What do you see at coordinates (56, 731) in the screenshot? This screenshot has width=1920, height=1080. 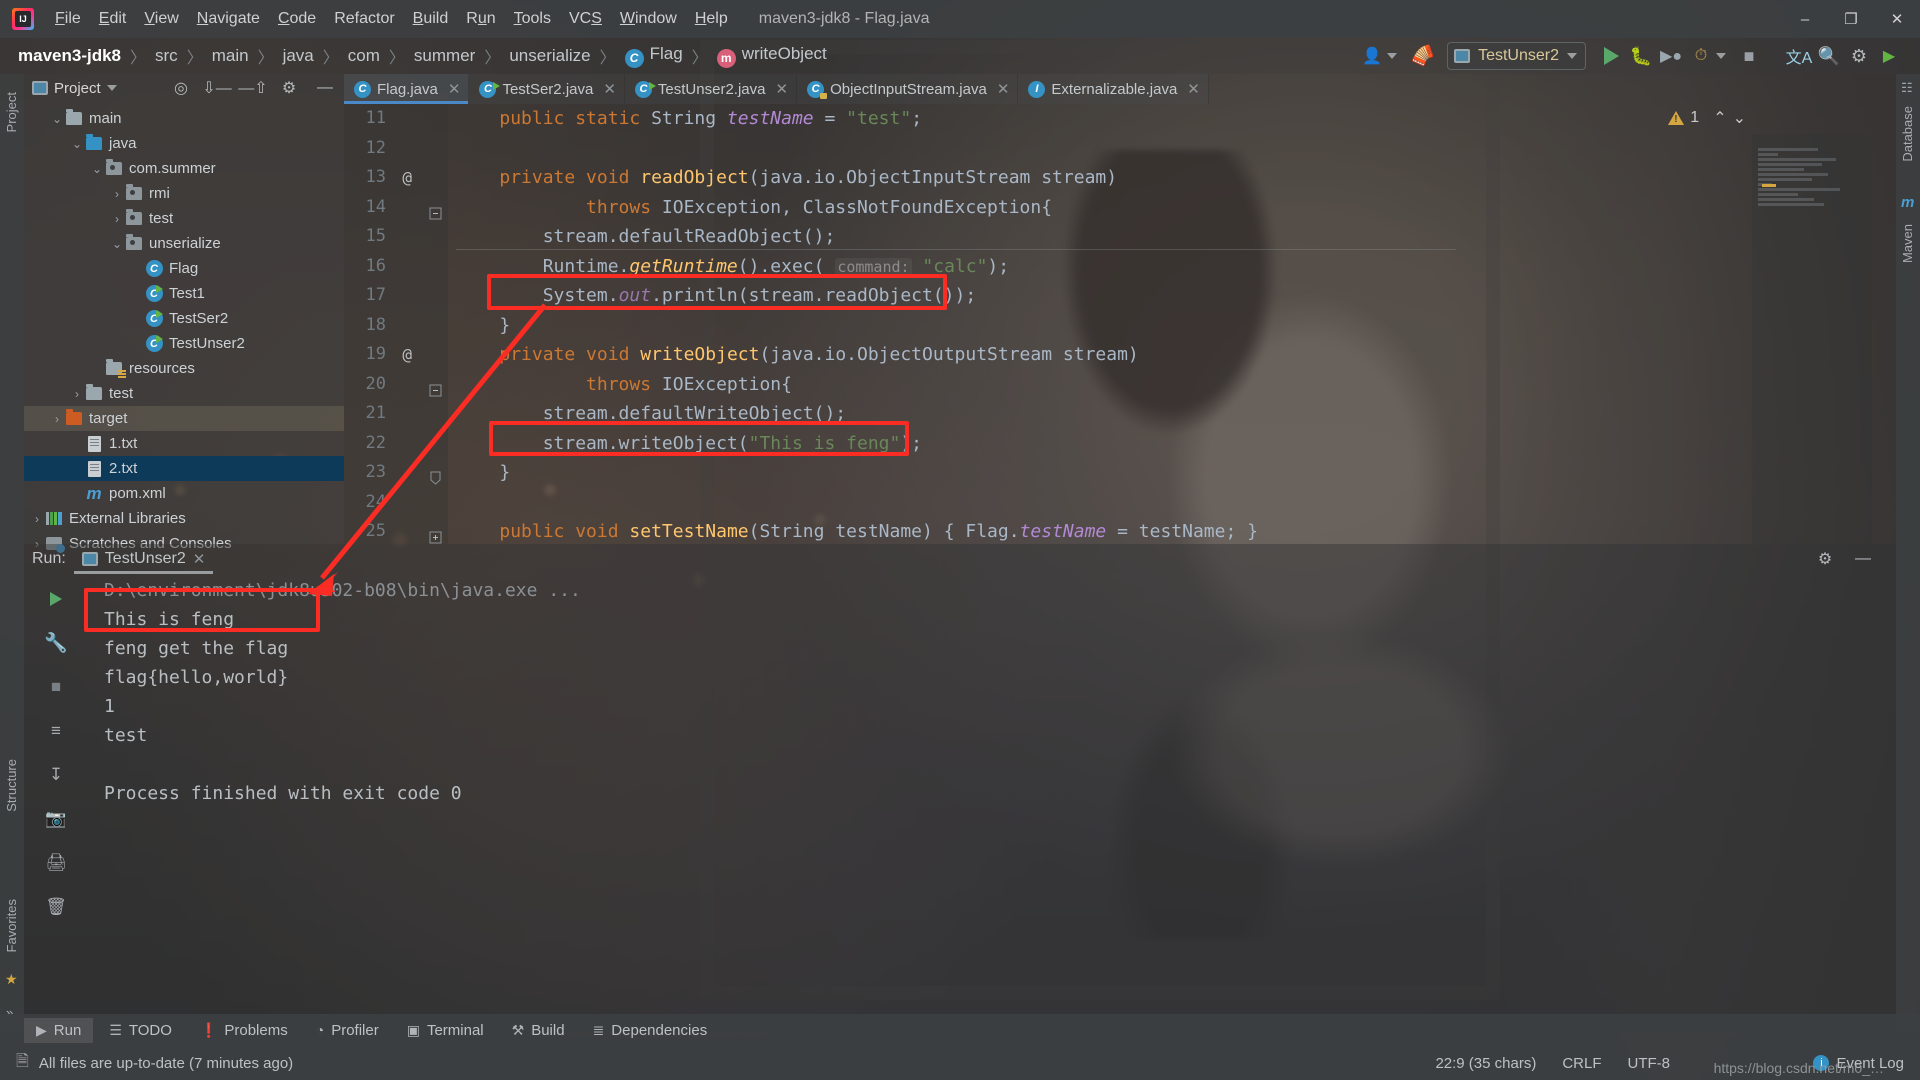 I see `soft-wrap-icon: ≡` at bounding box center [56, 731].